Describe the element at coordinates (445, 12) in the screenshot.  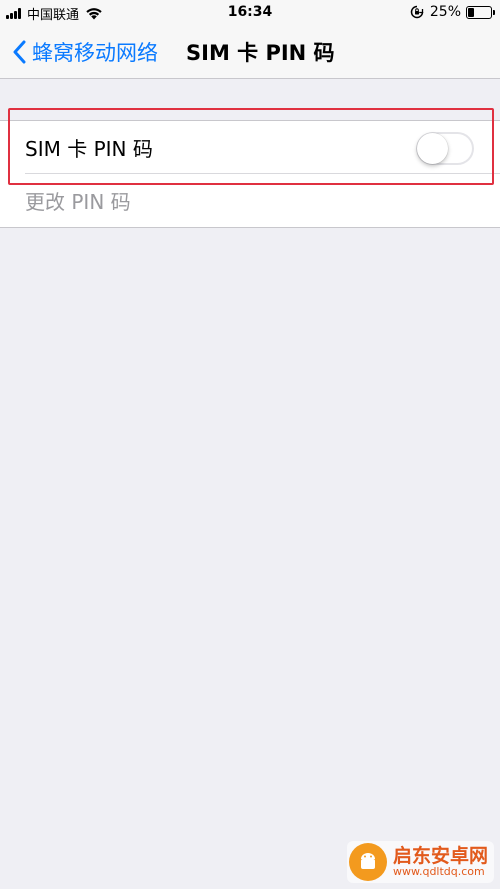
I see `battery-percentage: 25%` at that location.